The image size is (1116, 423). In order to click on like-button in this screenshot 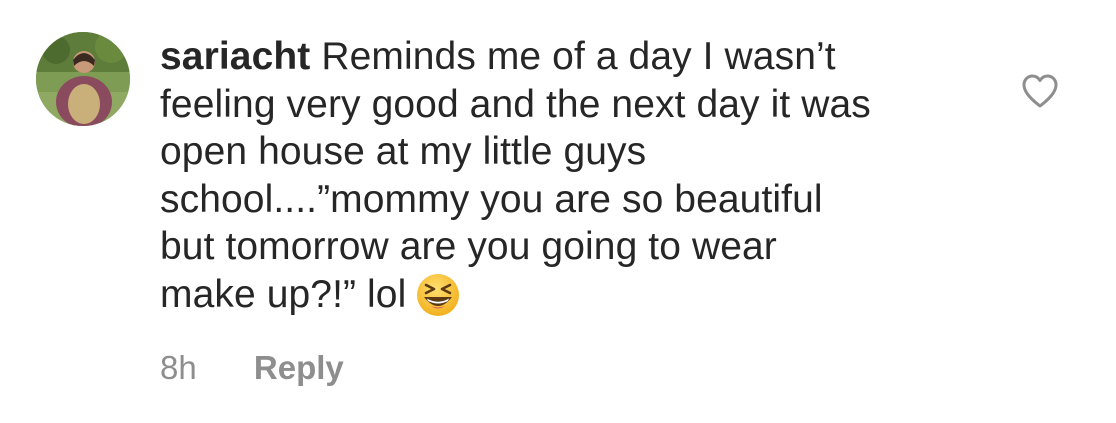, I will do `click(1040, 91)`.